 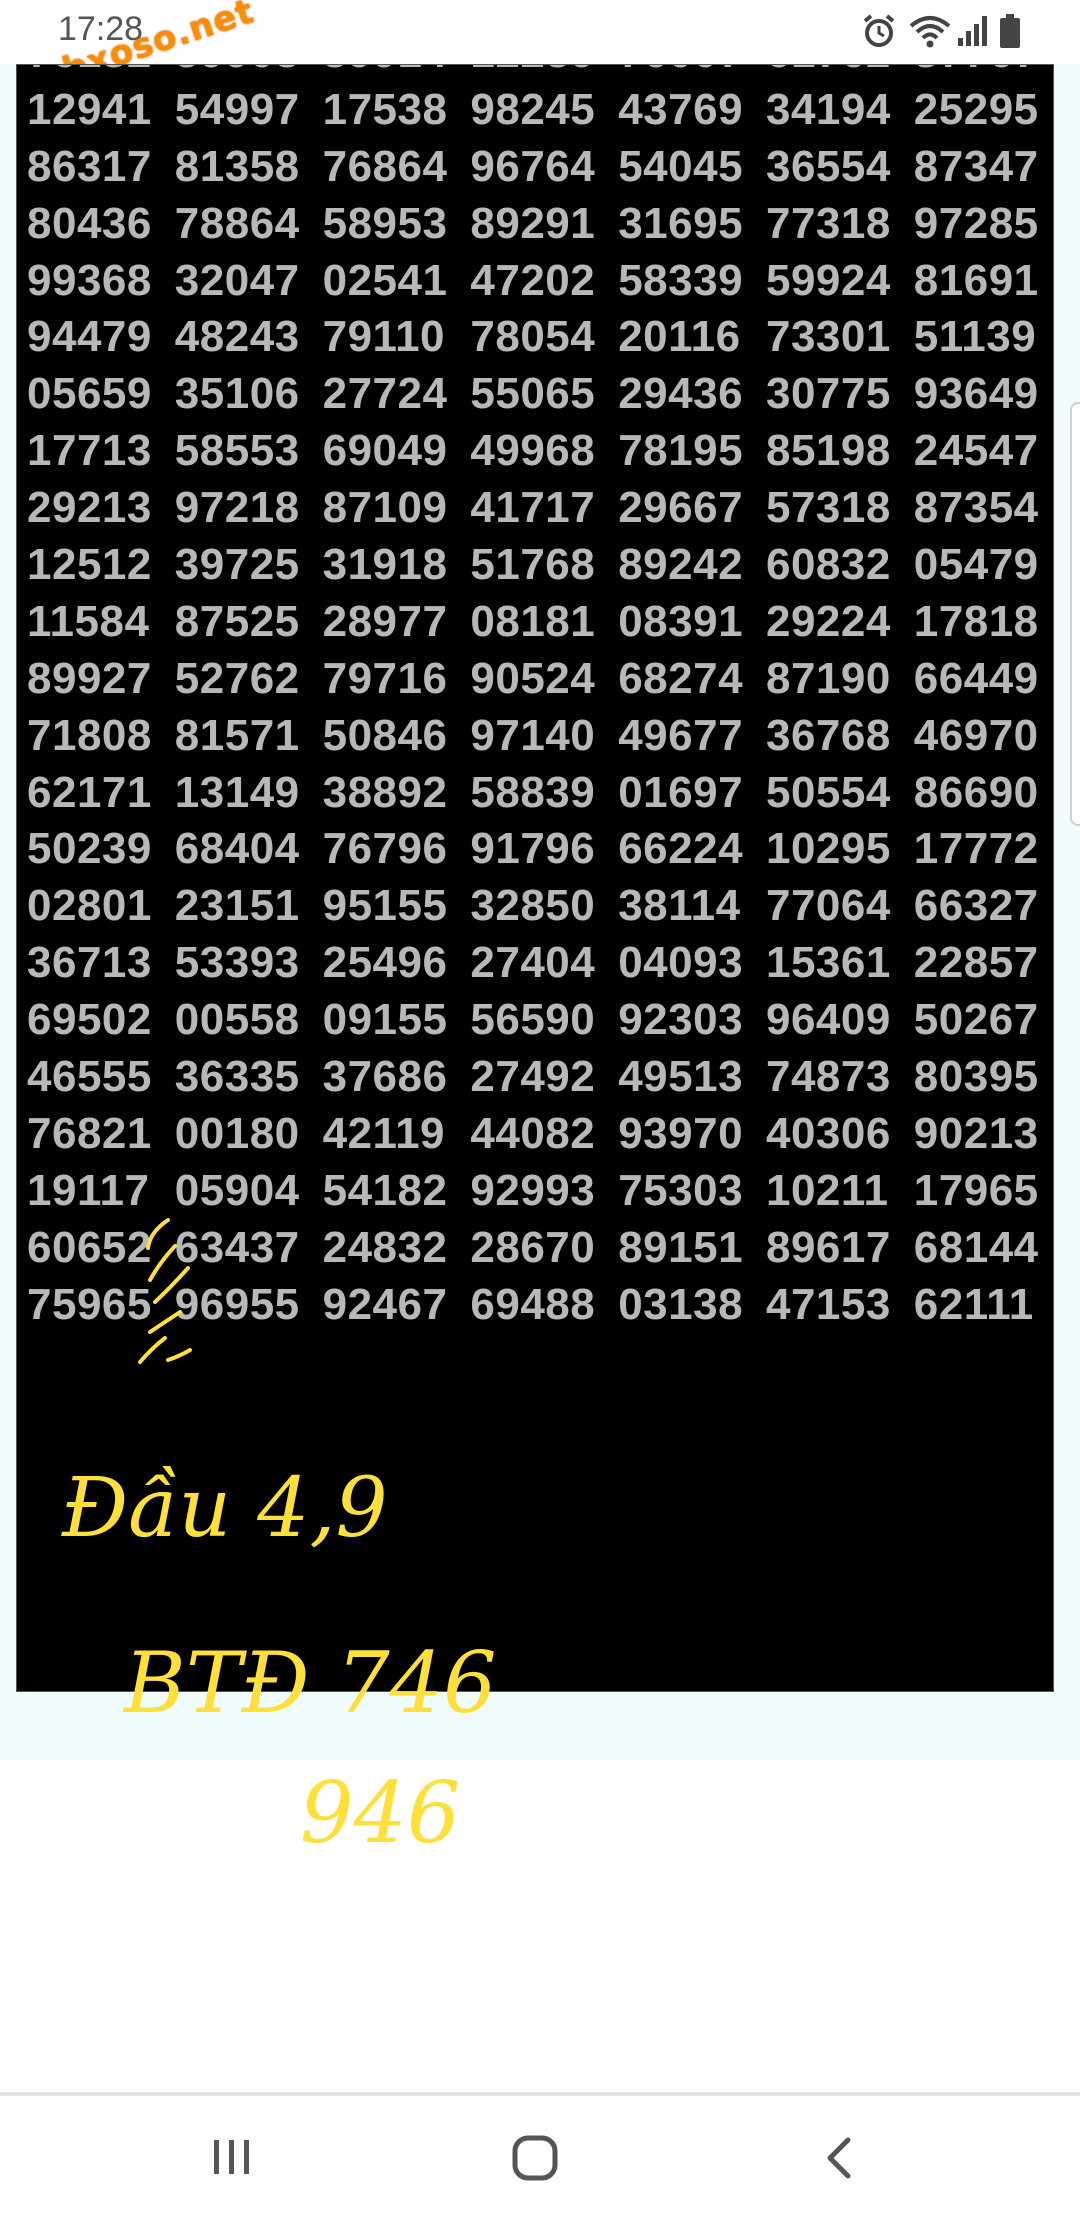 I want to click on number-cell: 23151, so click(x=237, y=906).